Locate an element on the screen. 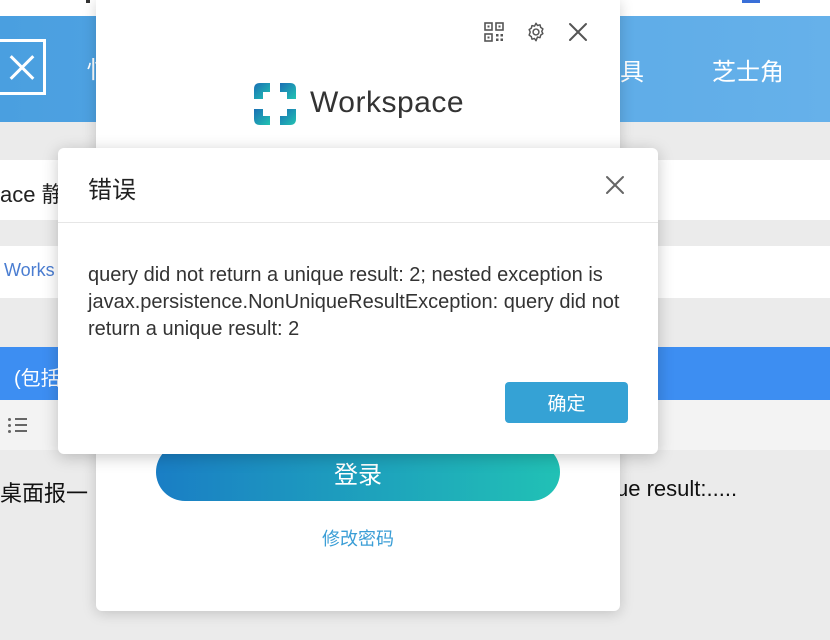 Image resolution: width=830 pixels, height=640 pixels. section-header-text: (包括 is located at coordinates (37, 379).